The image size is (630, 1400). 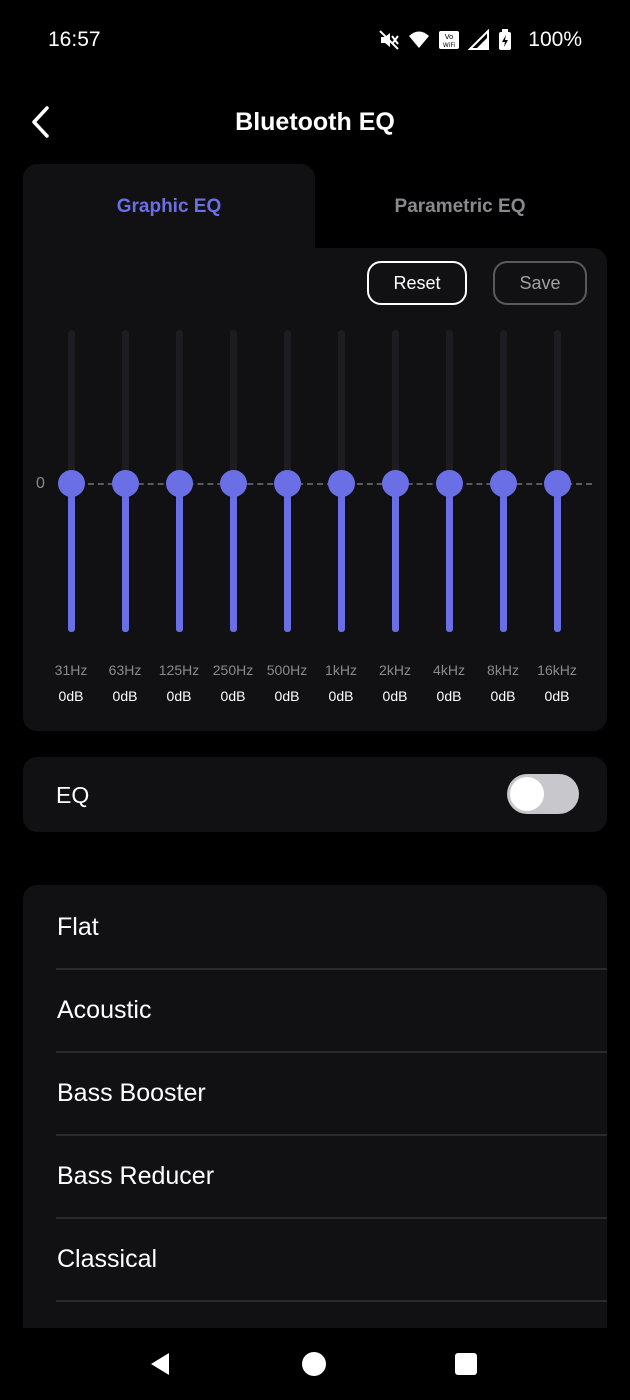 What do you see at coordinates (331, 1093) in the screenshot?
I see `preset-bass-booster: Bass Booster` at bounding box center [331, 1093].